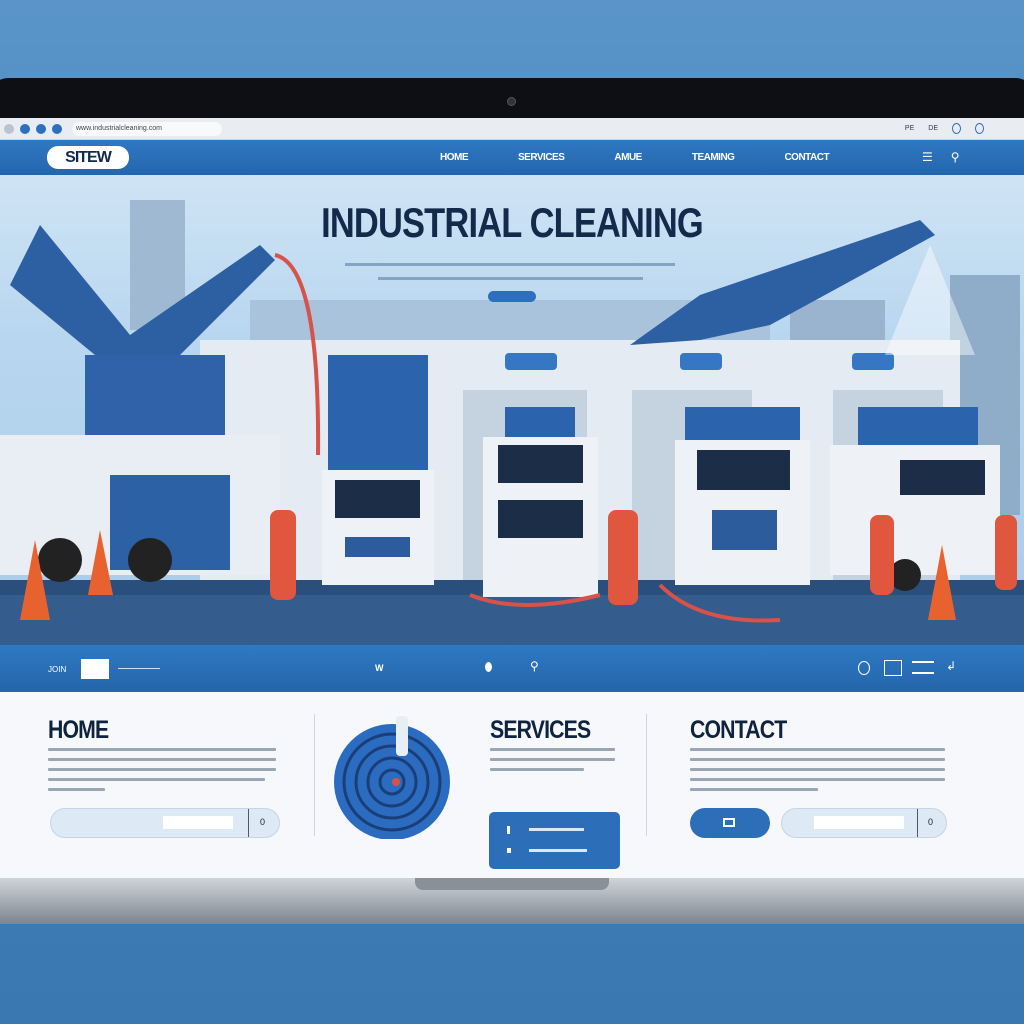  What do you see at coordinates (909, 128) in the screenshot?
I see `browser-item: PE` at bounding box center [909, 128].